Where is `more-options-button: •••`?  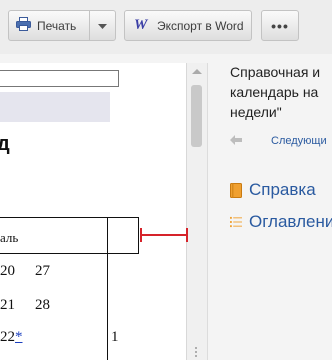
more-options-button: ••• is located at coordinates (280, 25).